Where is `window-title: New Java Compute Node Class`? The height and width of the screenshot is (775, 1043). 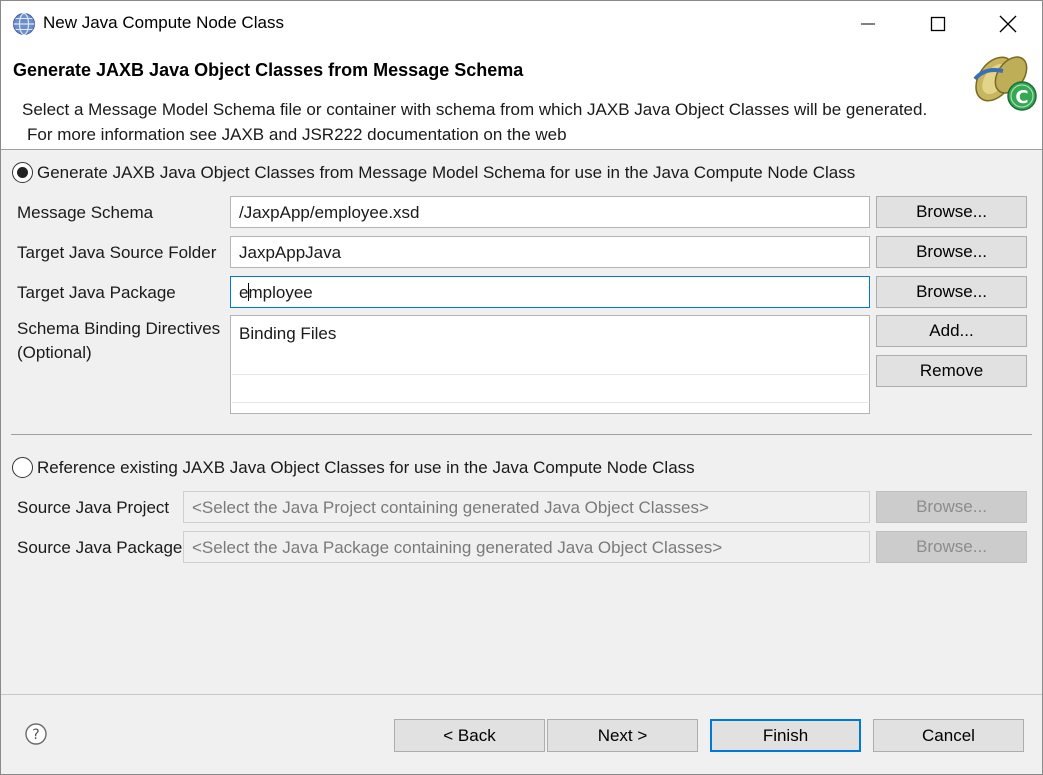 window-title: New Java Compute Node Class is located at coordinates (163, 22).